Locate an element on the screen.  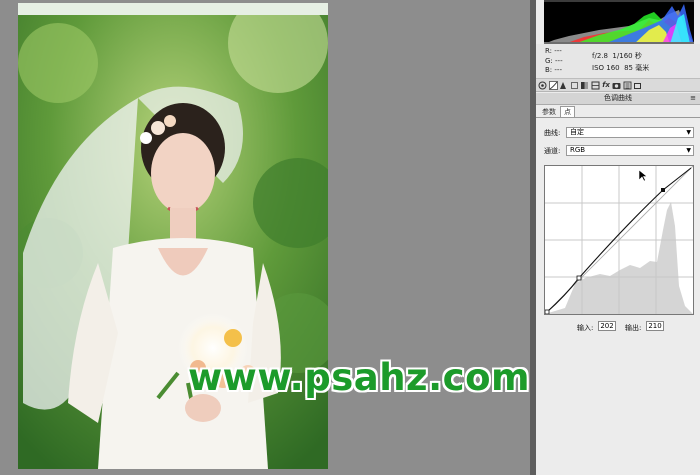
tone-curve-graph is located at coordinates (619, 240).